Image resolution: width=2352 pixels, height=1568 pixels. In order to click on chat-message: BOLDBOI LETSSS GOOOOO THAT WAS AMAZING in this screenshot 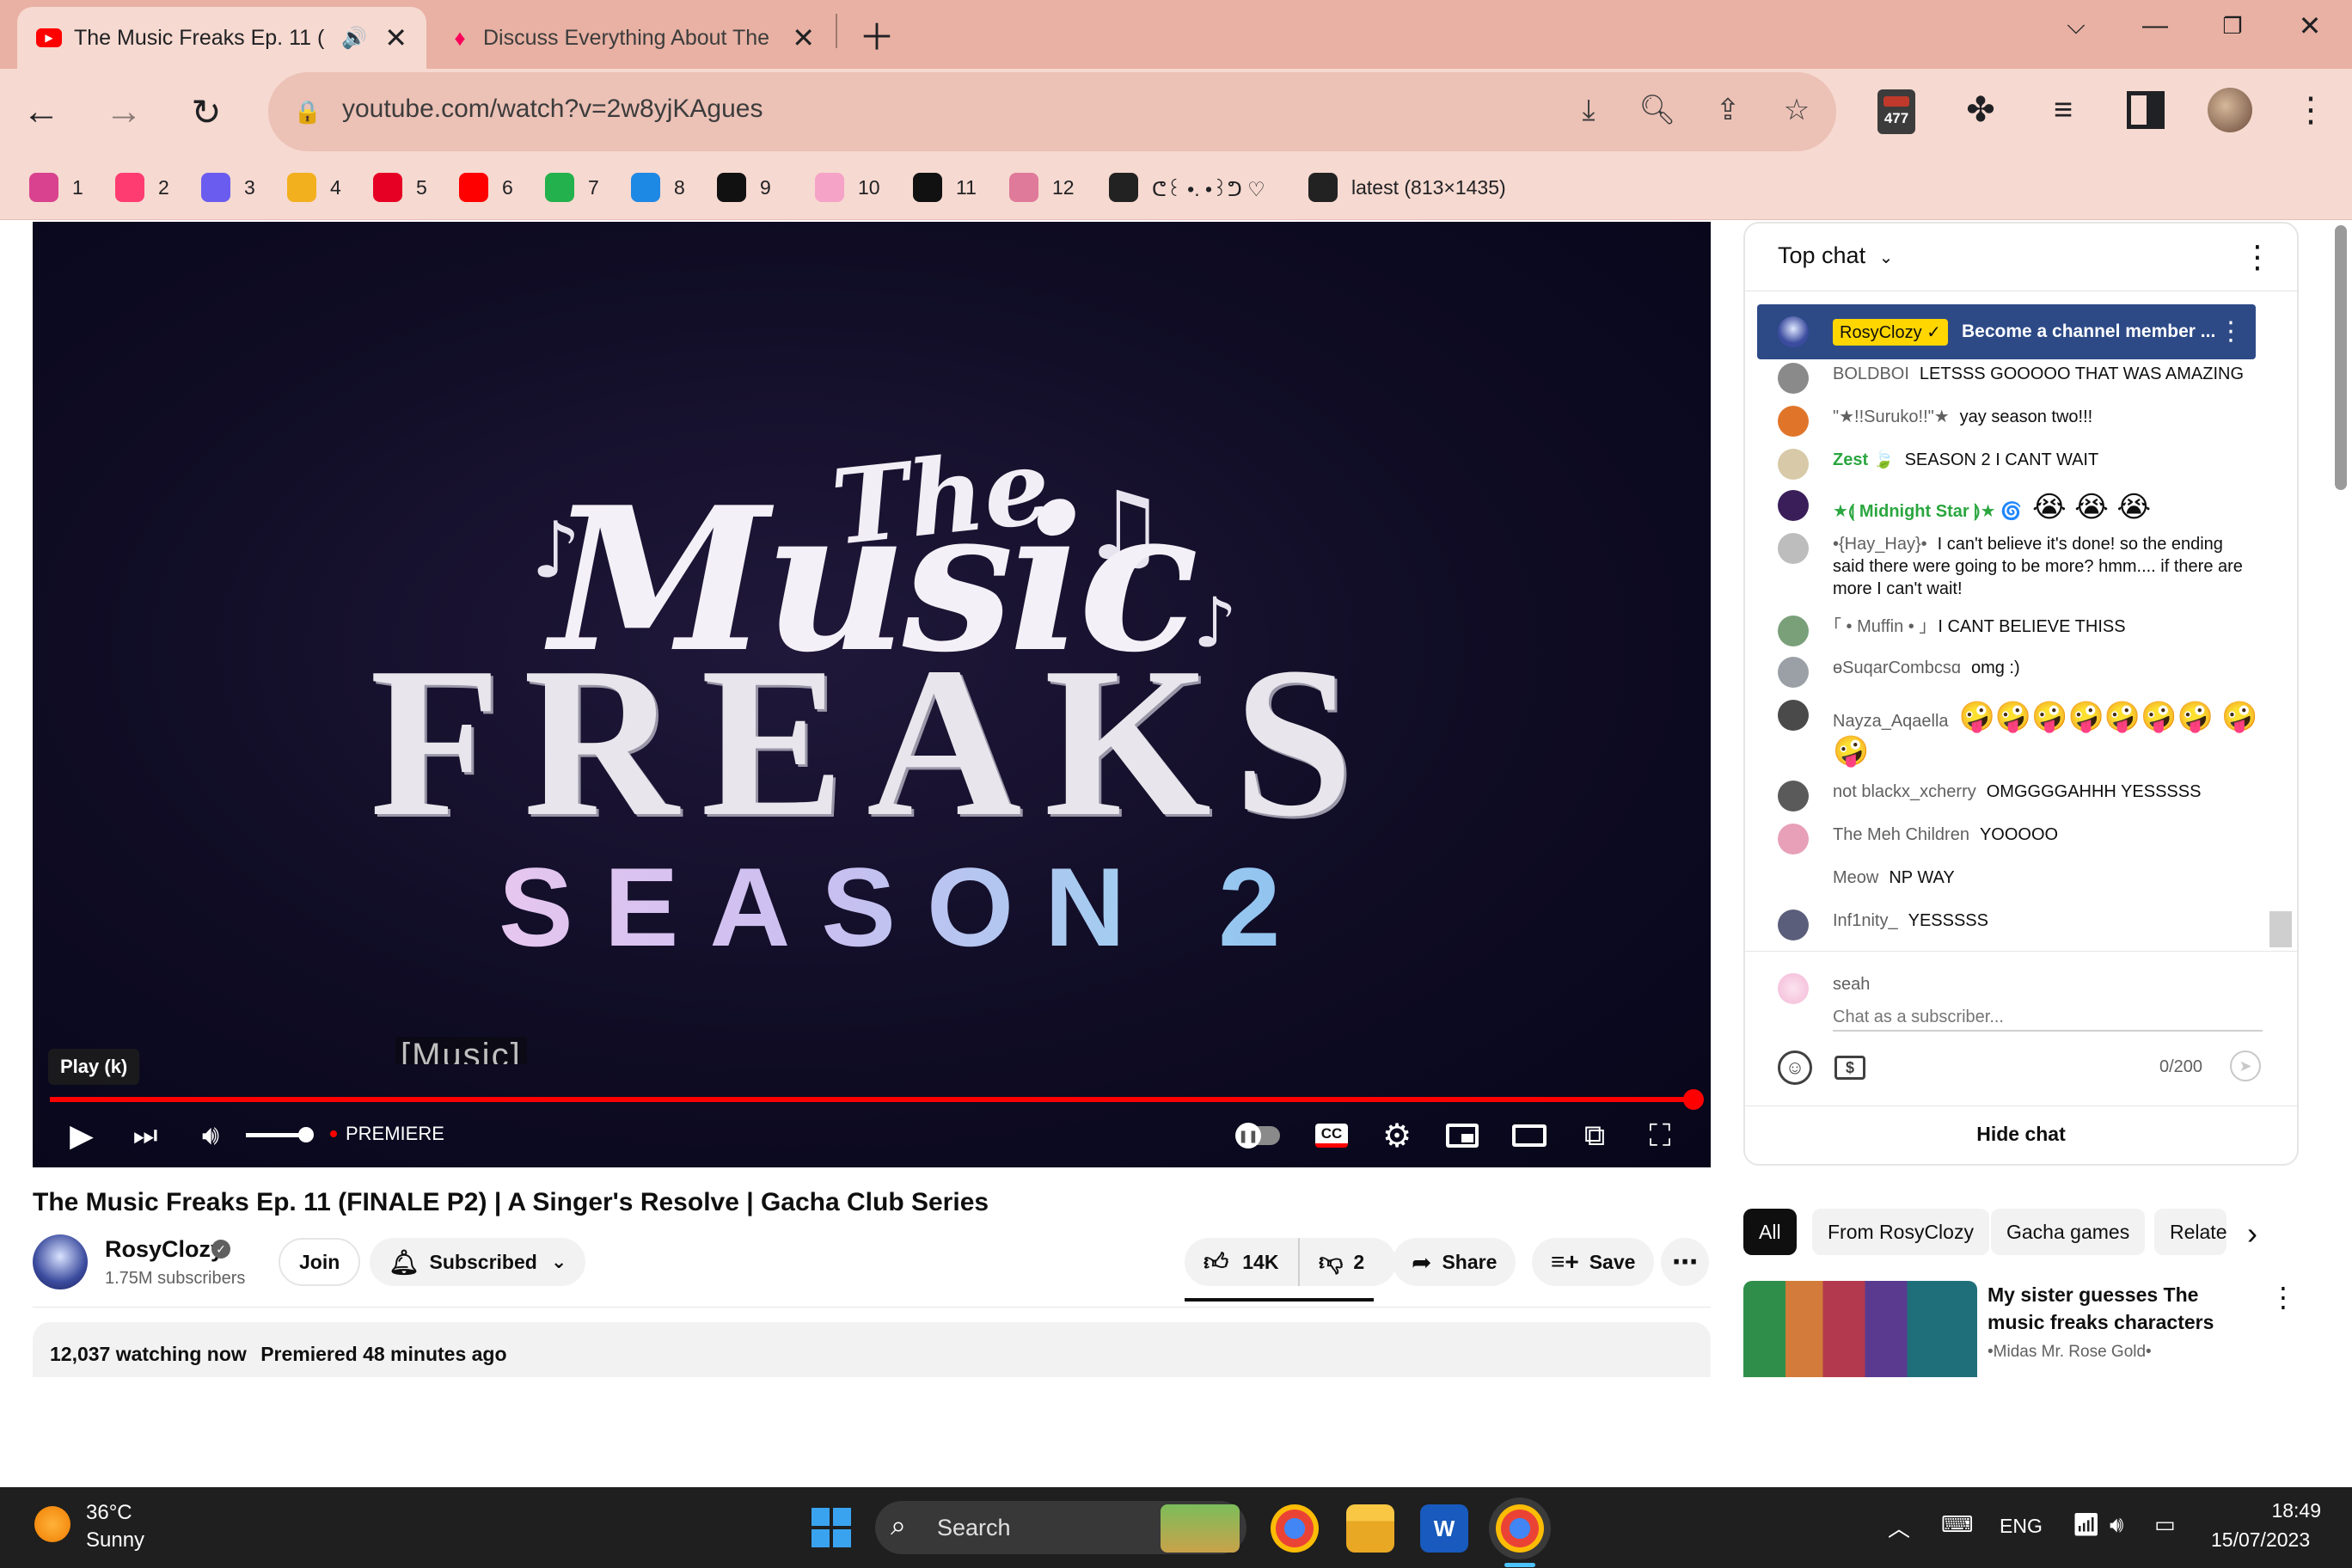, I will do `click(2018, 378)`.